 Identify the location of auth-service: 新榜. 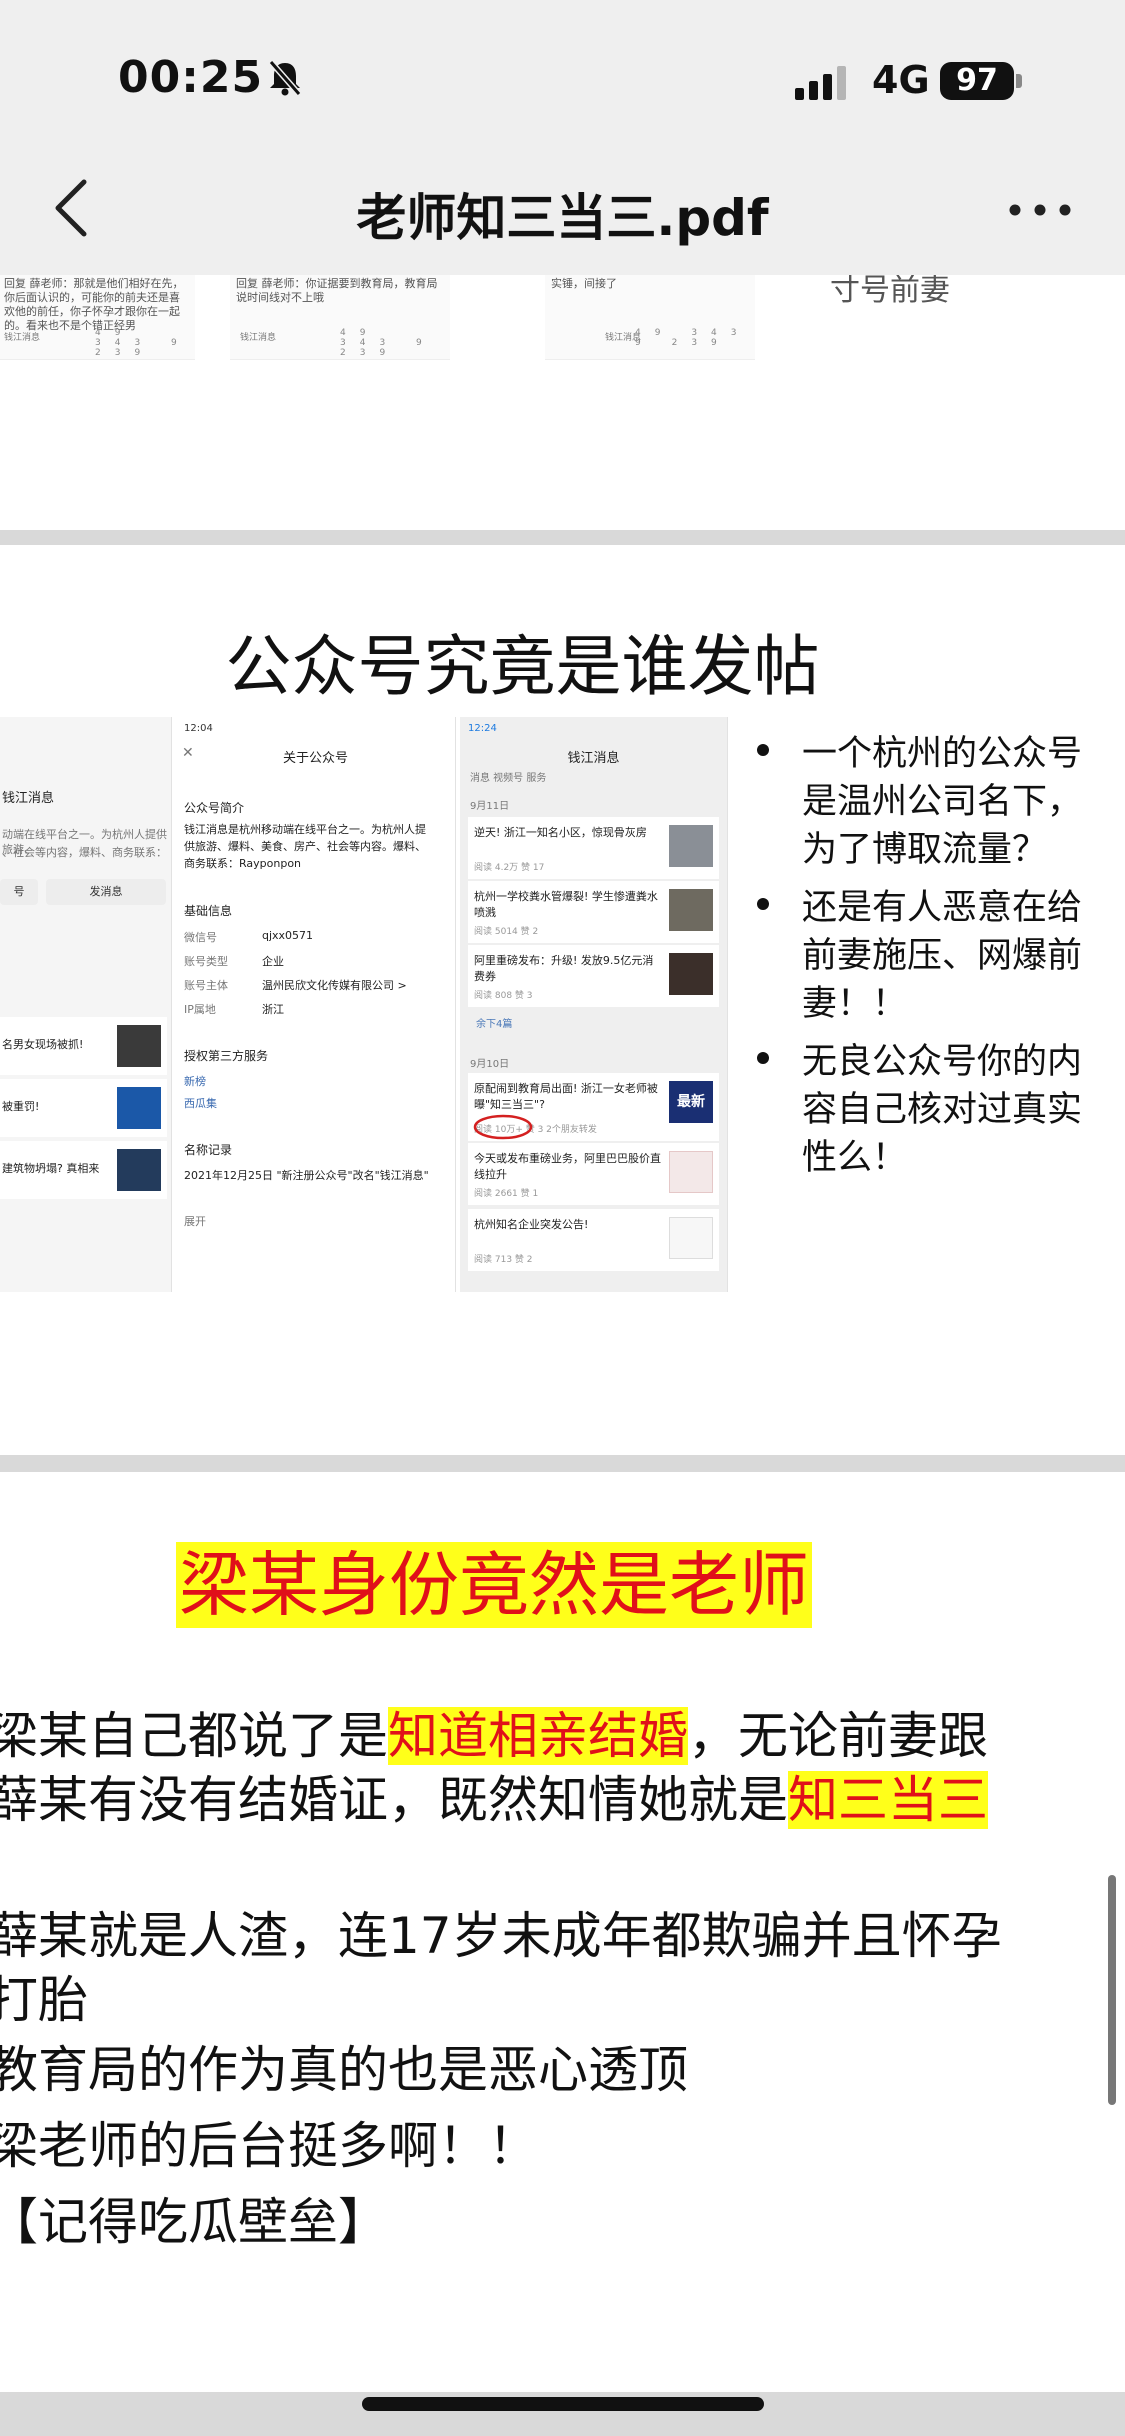
(195, 1081).